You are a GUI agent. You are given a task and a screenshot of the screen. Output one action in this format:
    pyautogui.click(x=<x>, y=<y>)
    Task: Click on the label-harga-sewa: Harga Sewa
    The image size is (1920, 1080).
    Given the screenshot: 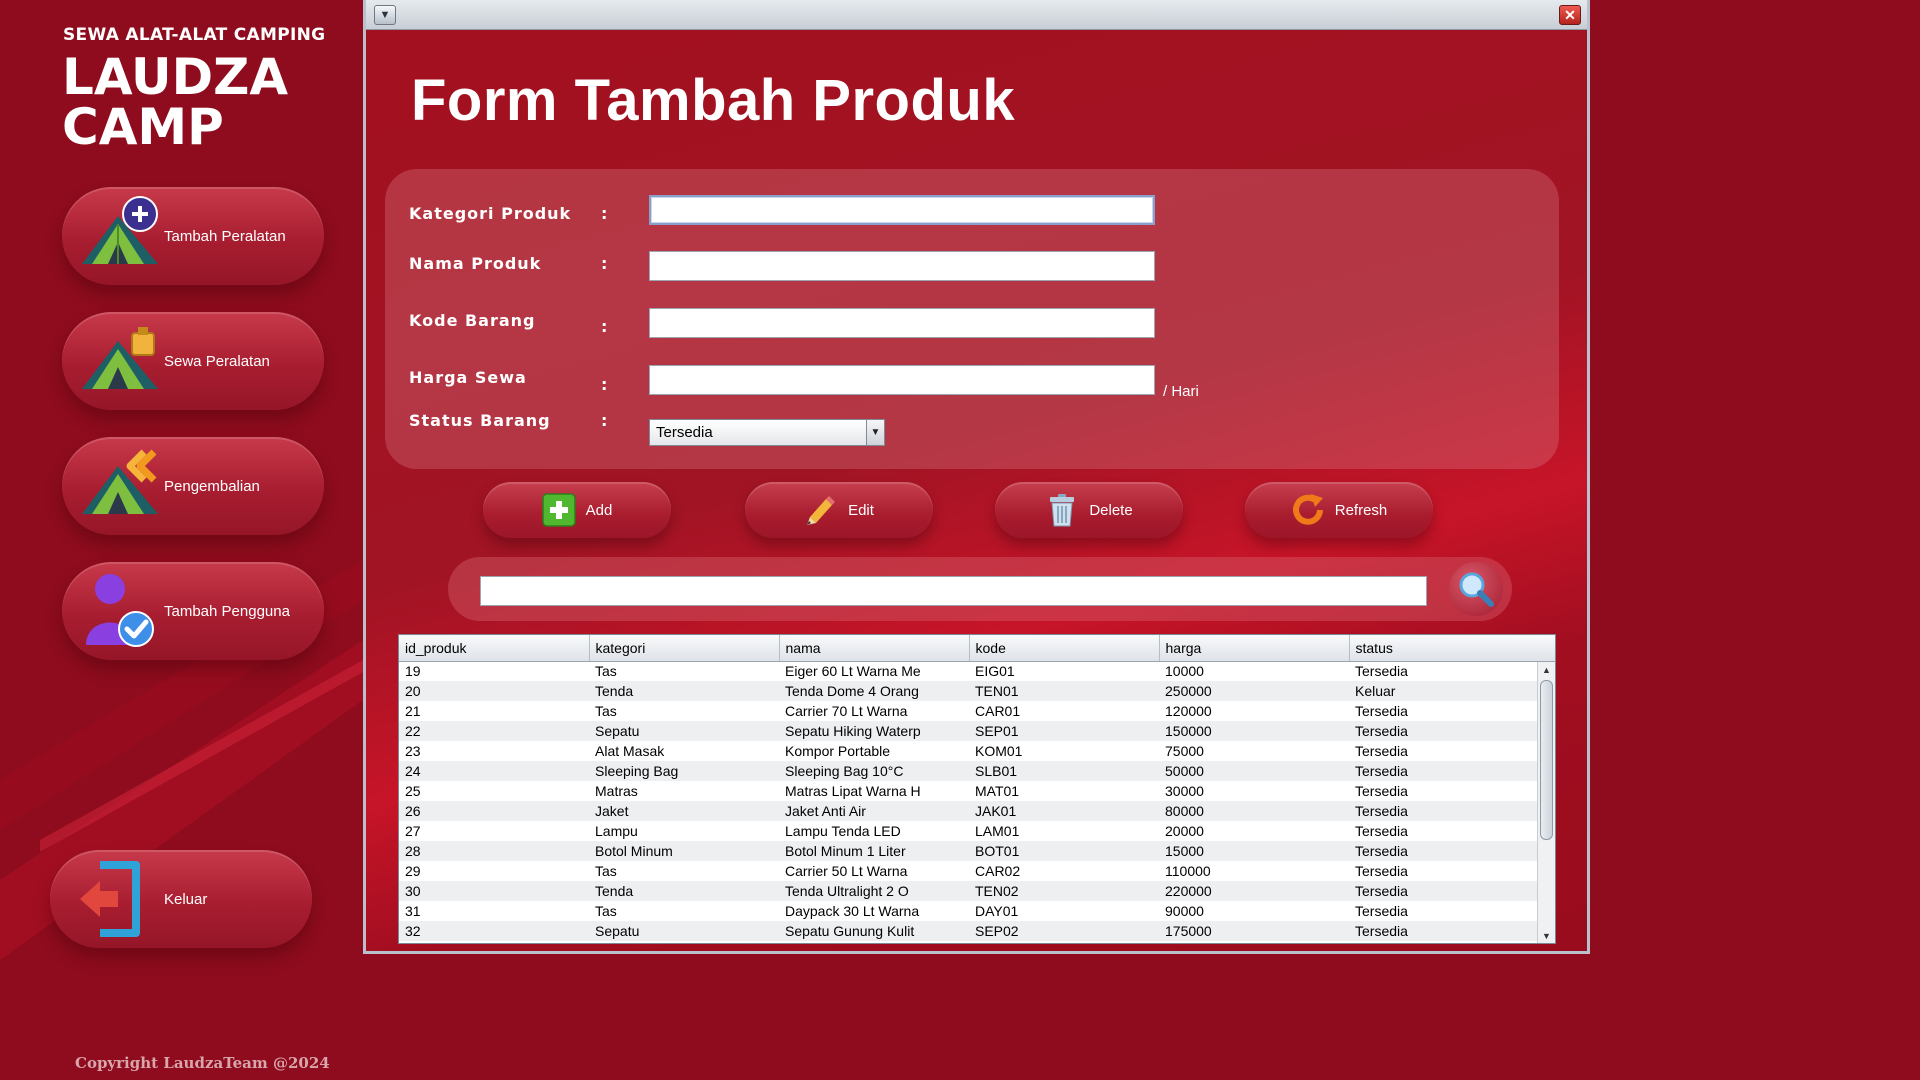 What is the action you would take?
    pyautogui.click(x=468, y=377)
    